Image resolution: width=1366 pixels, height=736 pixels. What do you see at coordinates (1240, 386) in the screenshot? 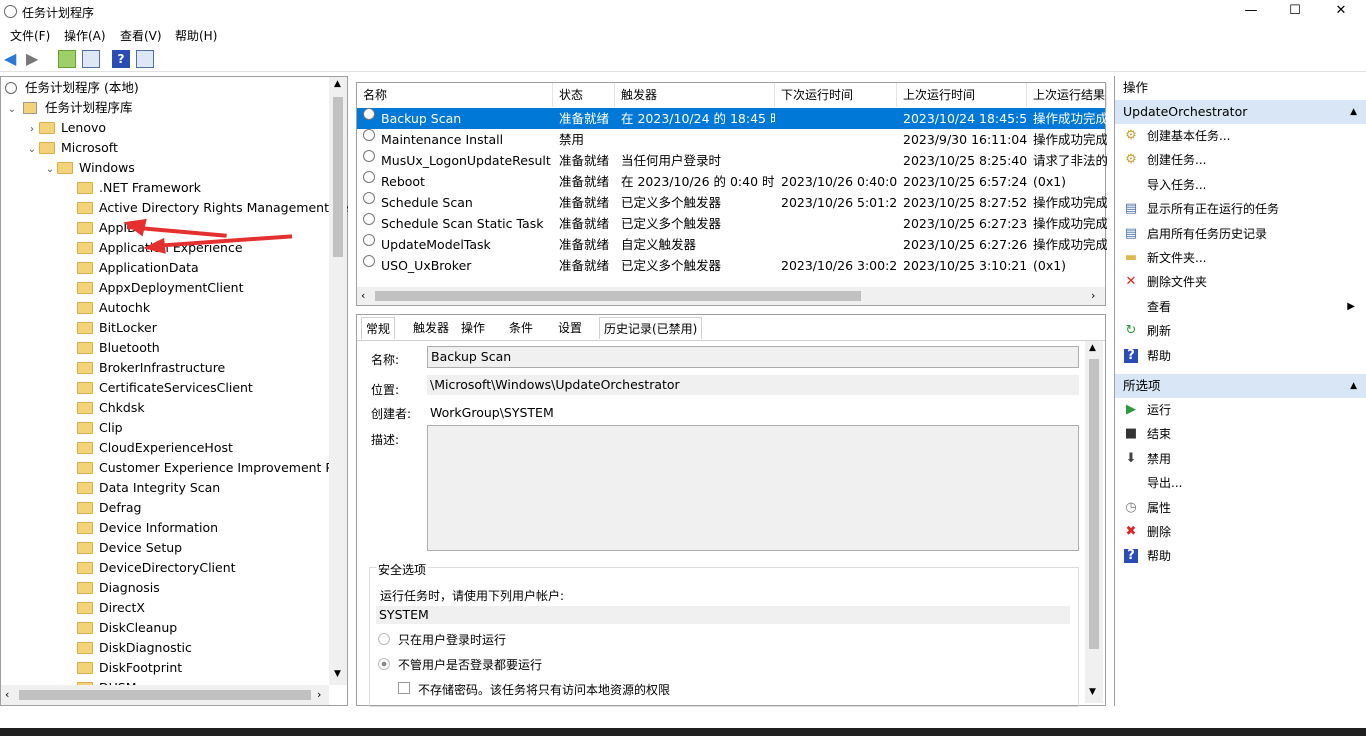
I see `section-header-selected: 所选项 ▲` at bounding box center [1240, 386].